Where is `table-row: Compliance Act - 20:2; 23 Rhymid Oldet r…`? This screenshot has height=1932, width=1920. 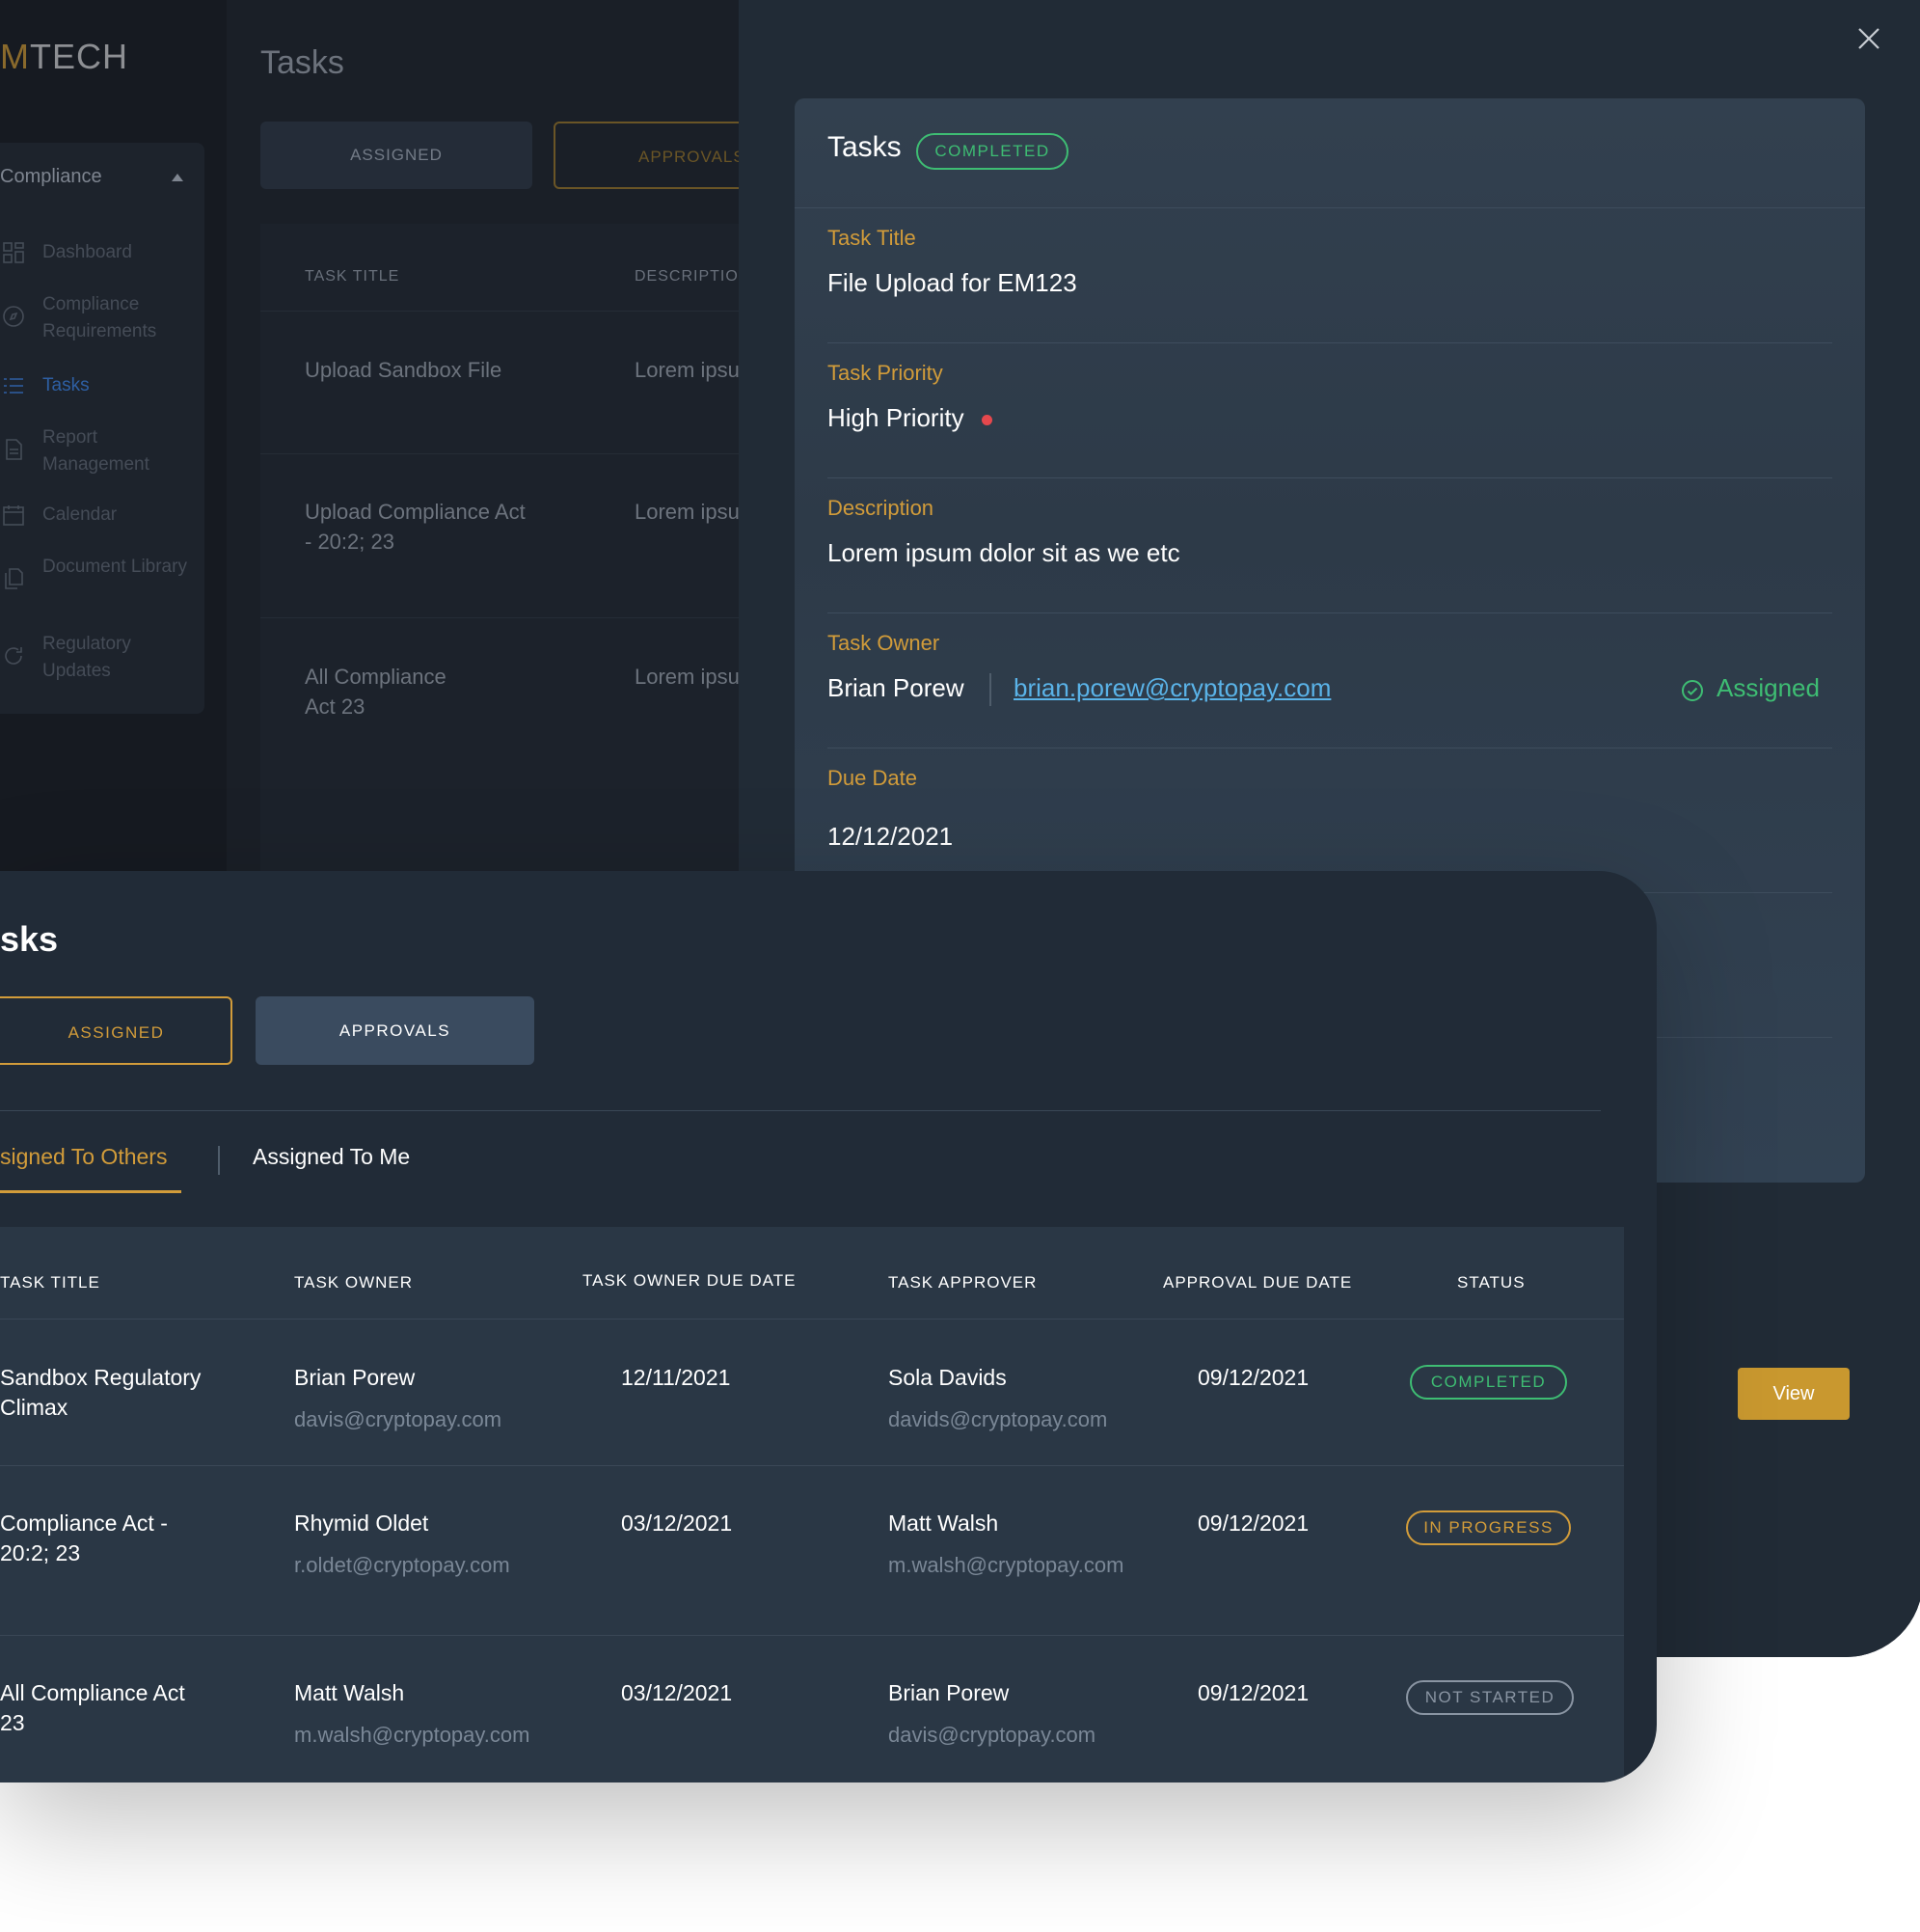
table-row: Compliance Act - 20:2; 23 Rhymid Oldet r… is located at coordinates (812, 1551).